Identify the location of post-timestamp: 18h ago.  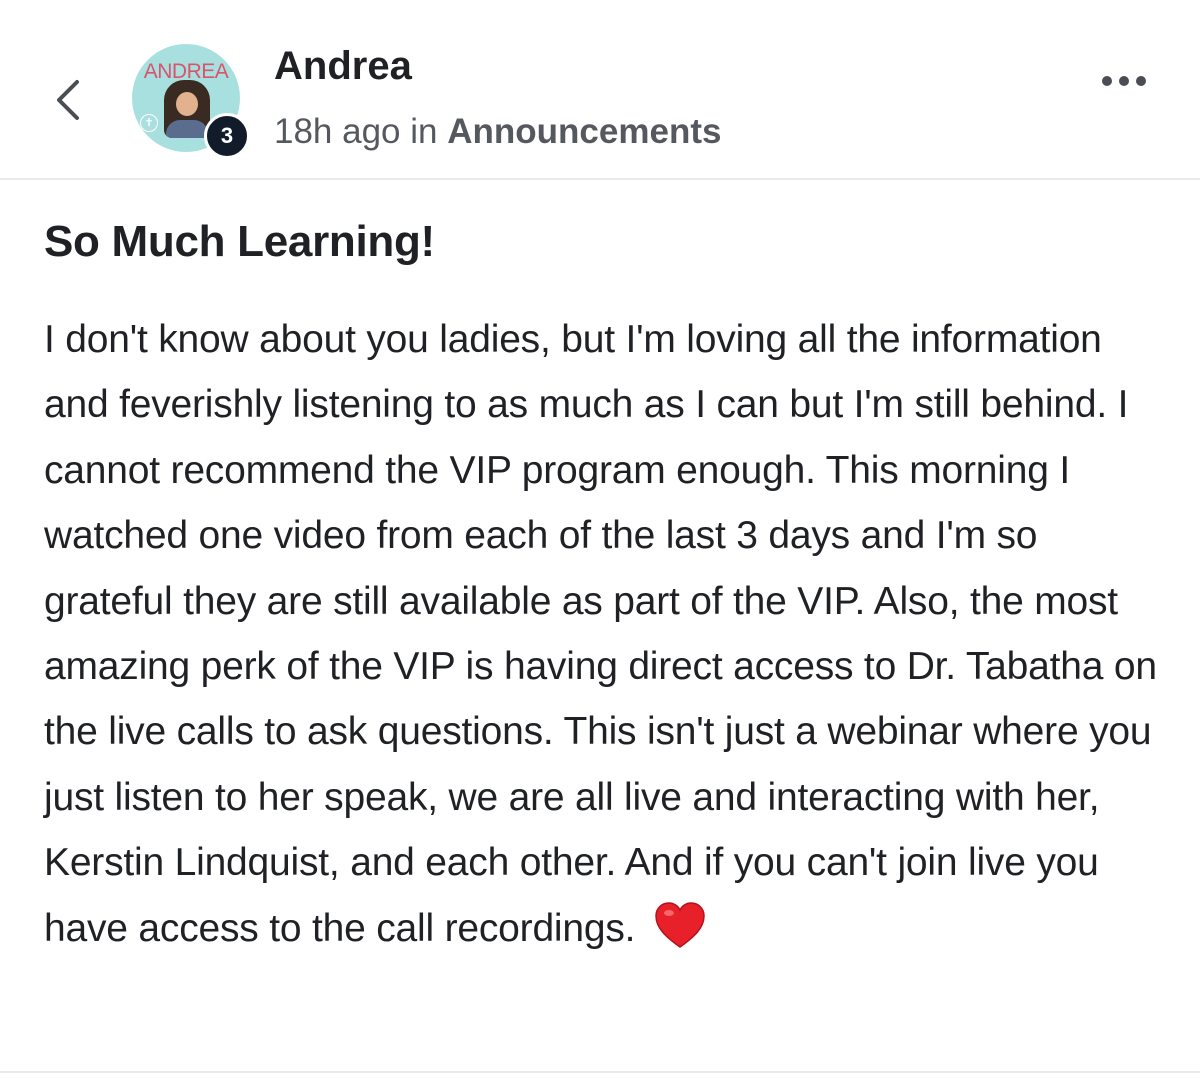
(337, 131).